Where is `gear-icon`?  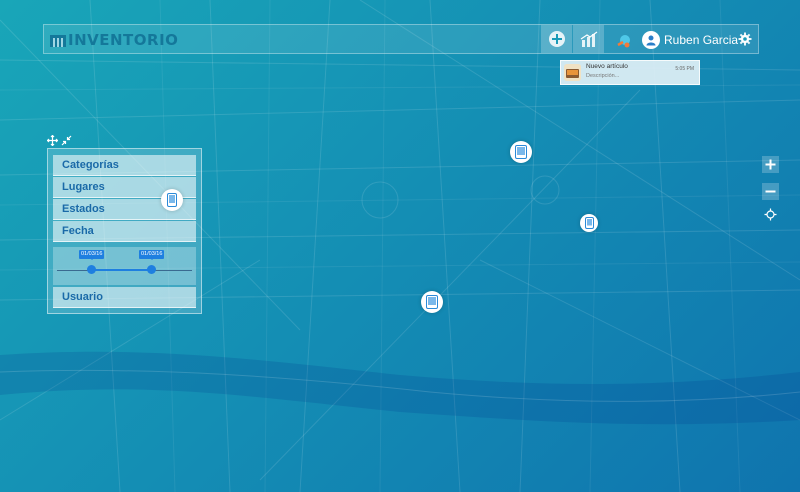 gear-icon is located at coordinates (745, 39).